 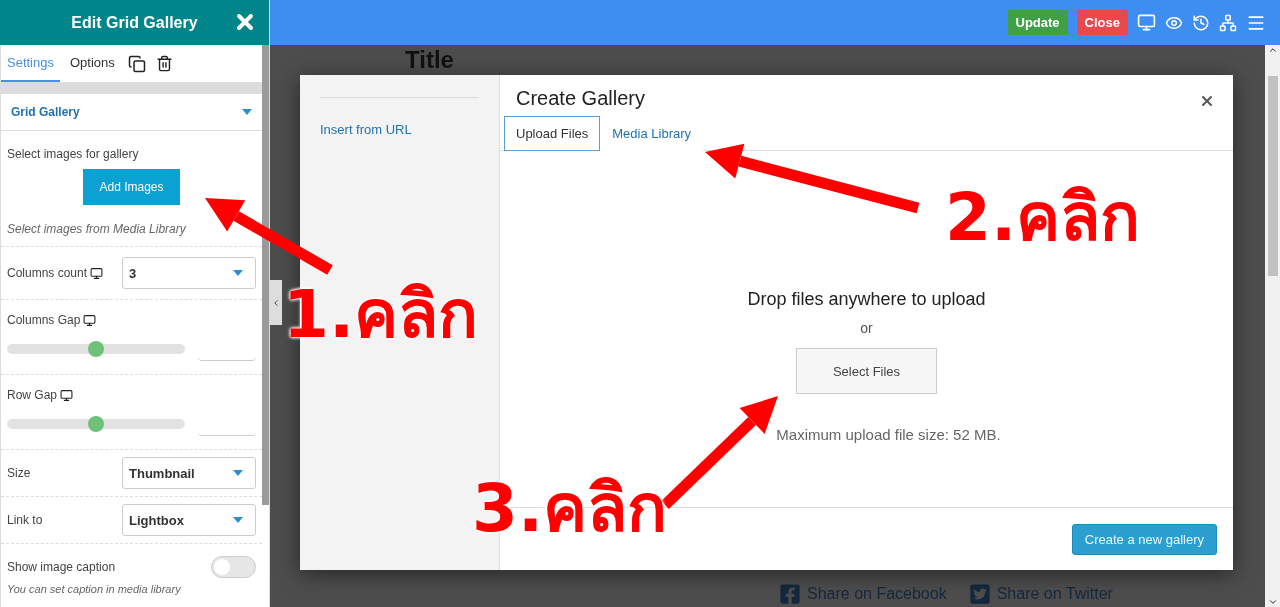 What do you see at coordinates (25, 520) in the screenshot?
I see `control-label: Link to` at bounding box center [25, 520].